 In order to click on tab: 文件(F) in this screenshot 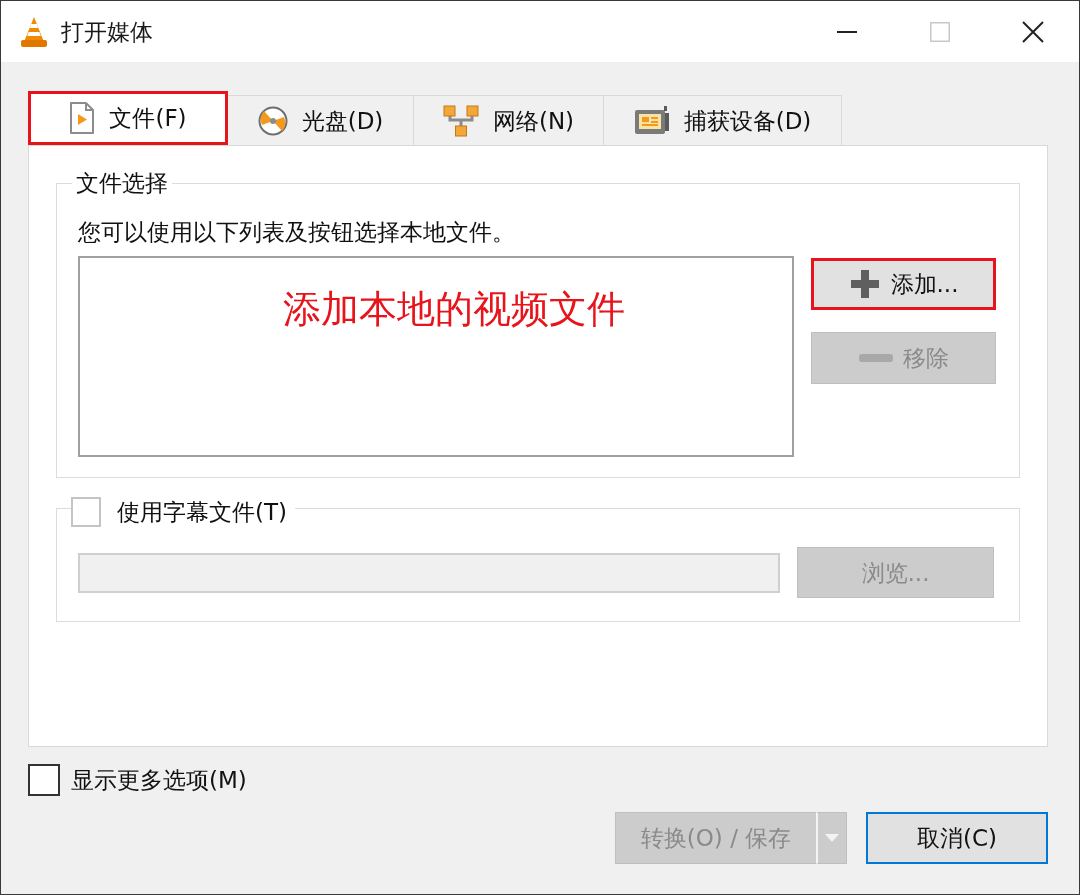, I will do `click(128, 118)`.